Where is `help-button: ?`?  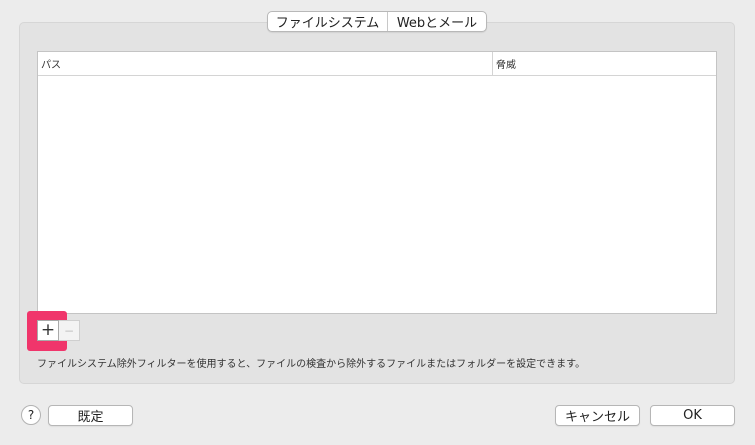
help-button: ? is located at coordinates (31, 415).